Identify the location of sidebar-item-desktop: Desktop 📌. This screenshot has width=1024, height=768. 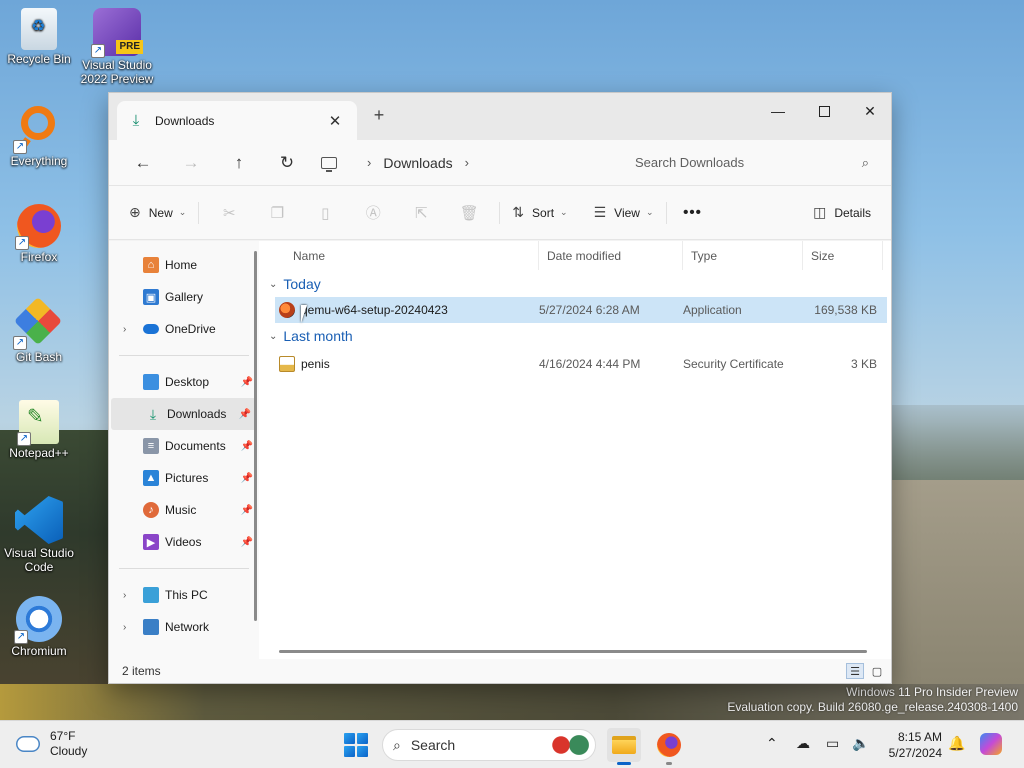
(184, 382).